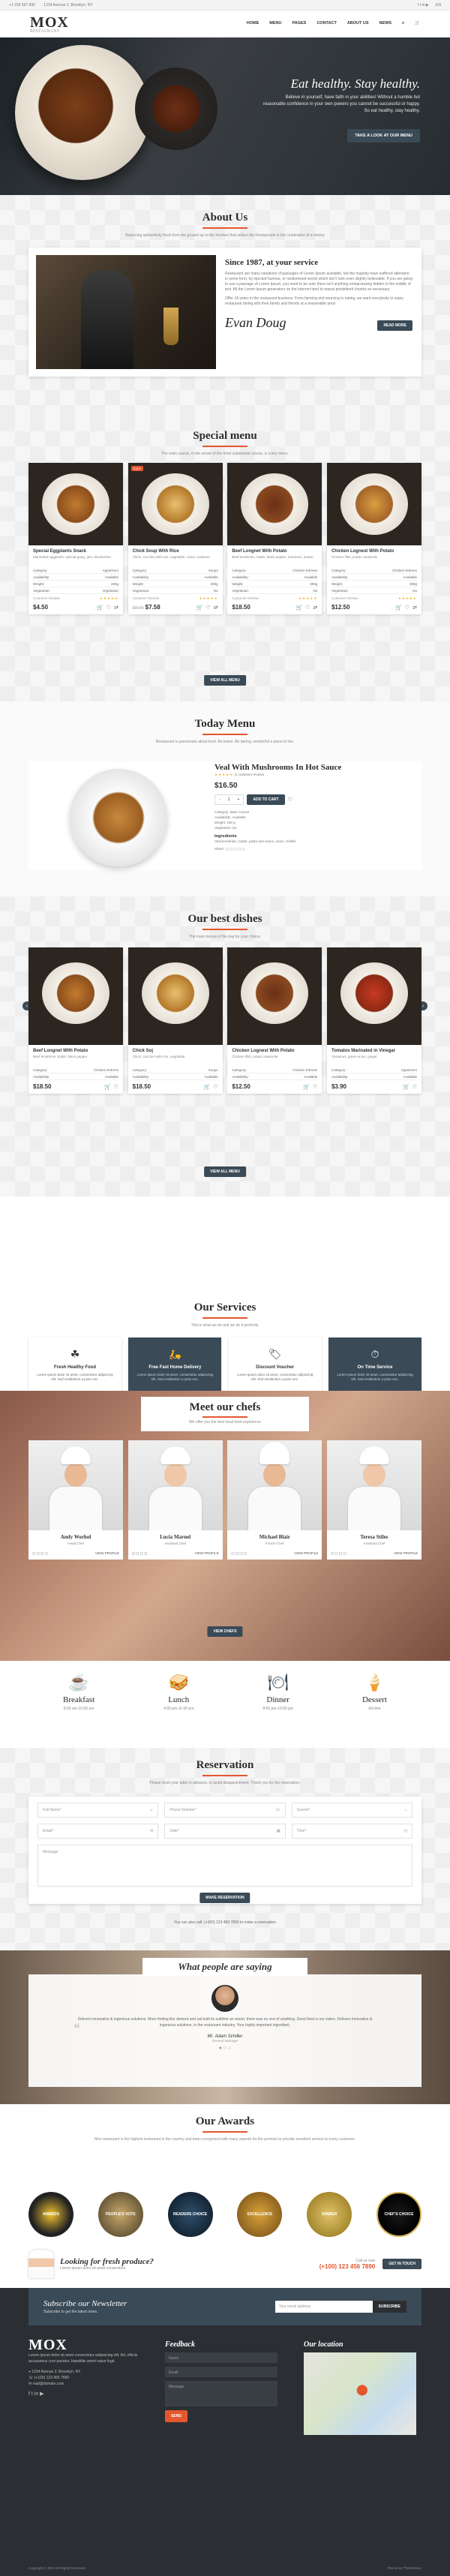 This screenshot has width=450, height=2576. Describe the element at coordinates (438, 5) in the screenshot. I see `language-selector: EN` at that location.